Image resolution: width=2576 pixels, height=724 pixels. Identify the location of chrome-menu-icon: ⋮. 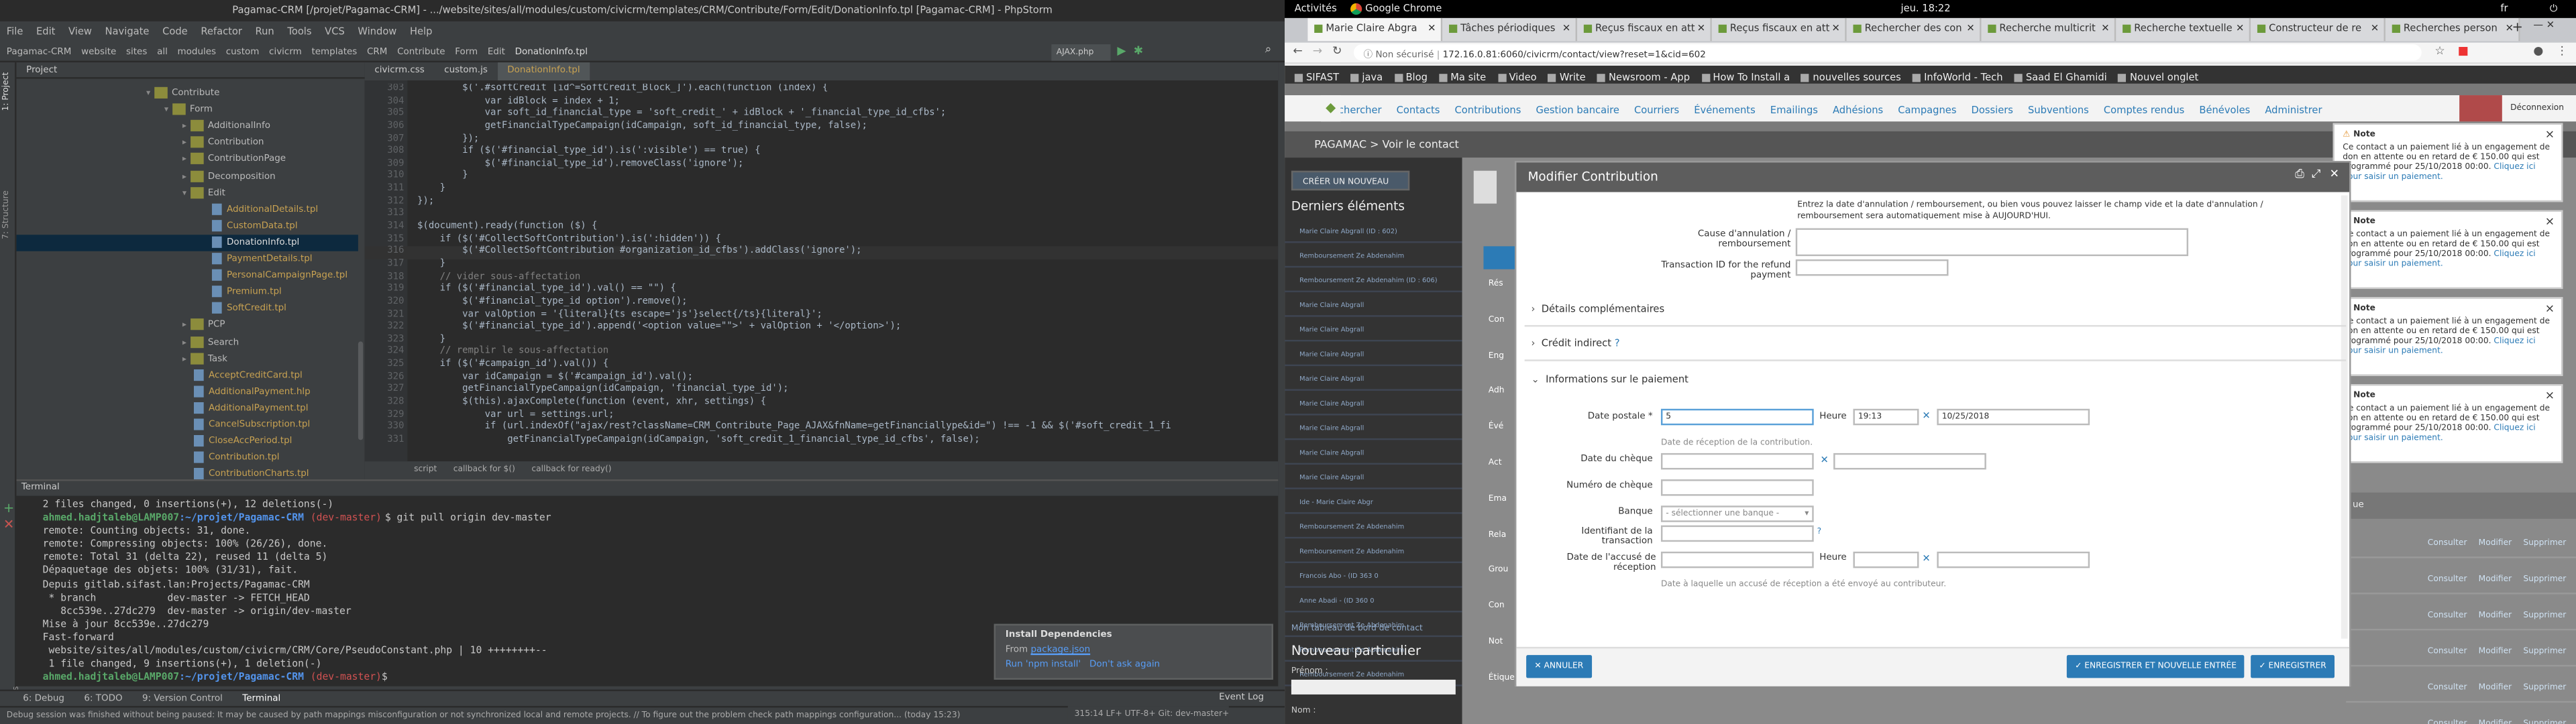
(2562, 51).